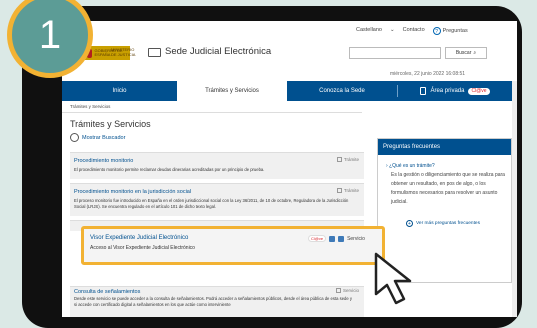  I want to click on magnifier-icon, so click(74, 137).